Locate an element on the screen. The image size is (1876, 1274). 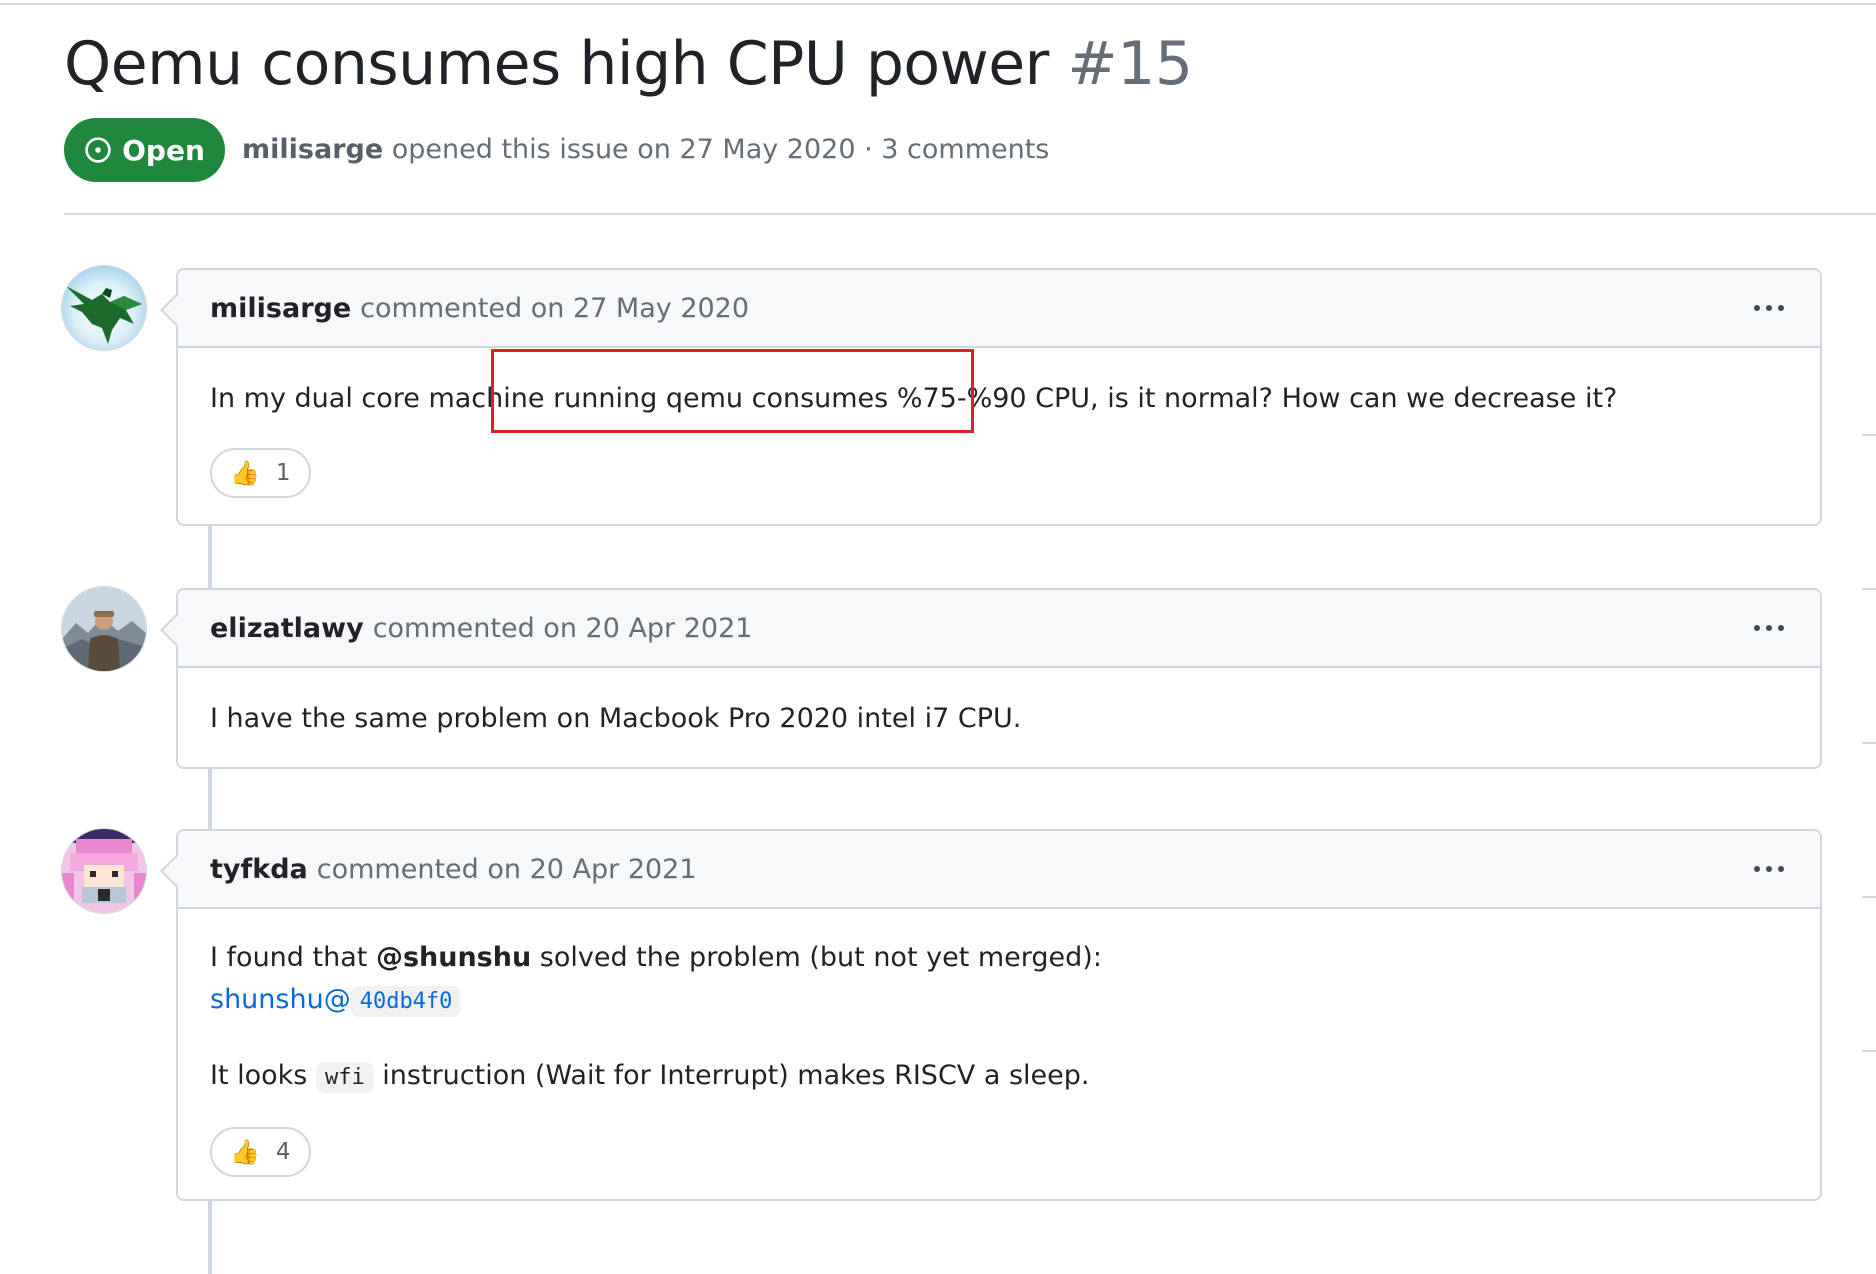
text-fragment: It looks is located at coordinates (263, 1075).